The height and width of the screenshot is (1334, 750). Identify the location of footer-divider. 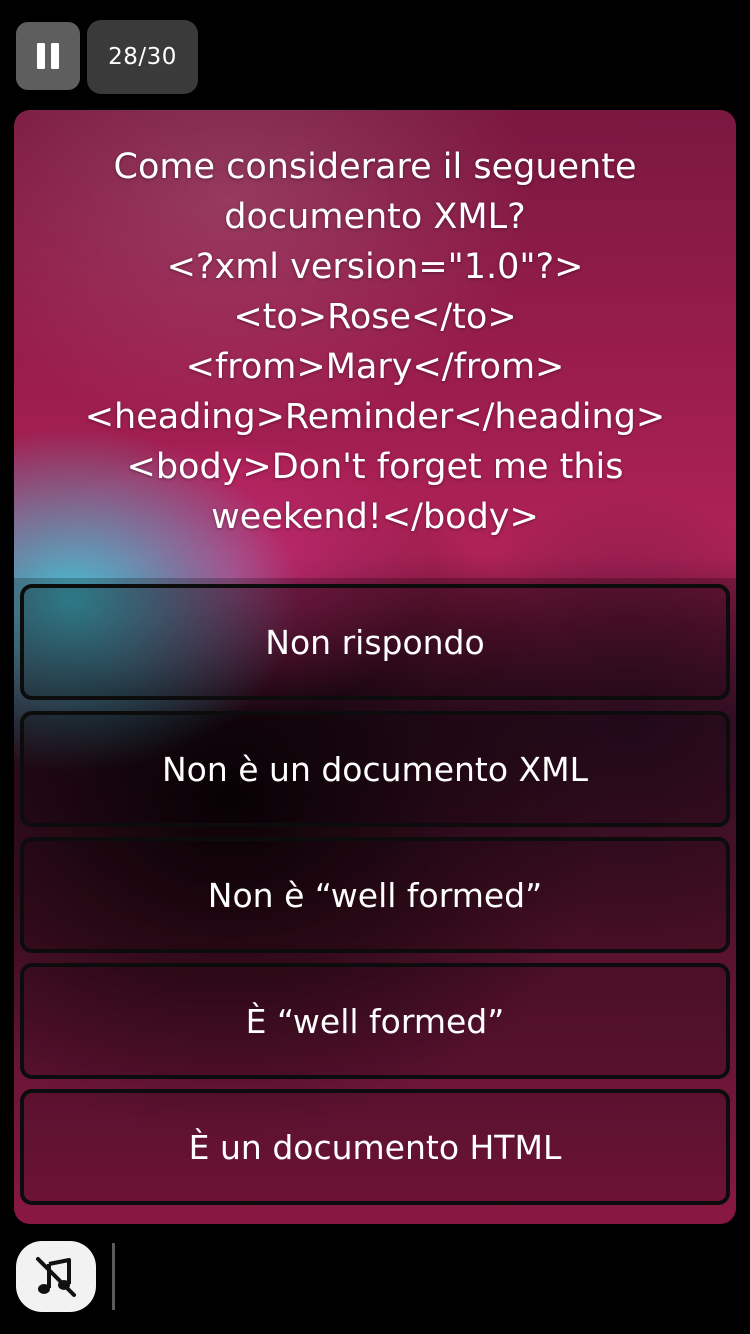
(113, 1276).